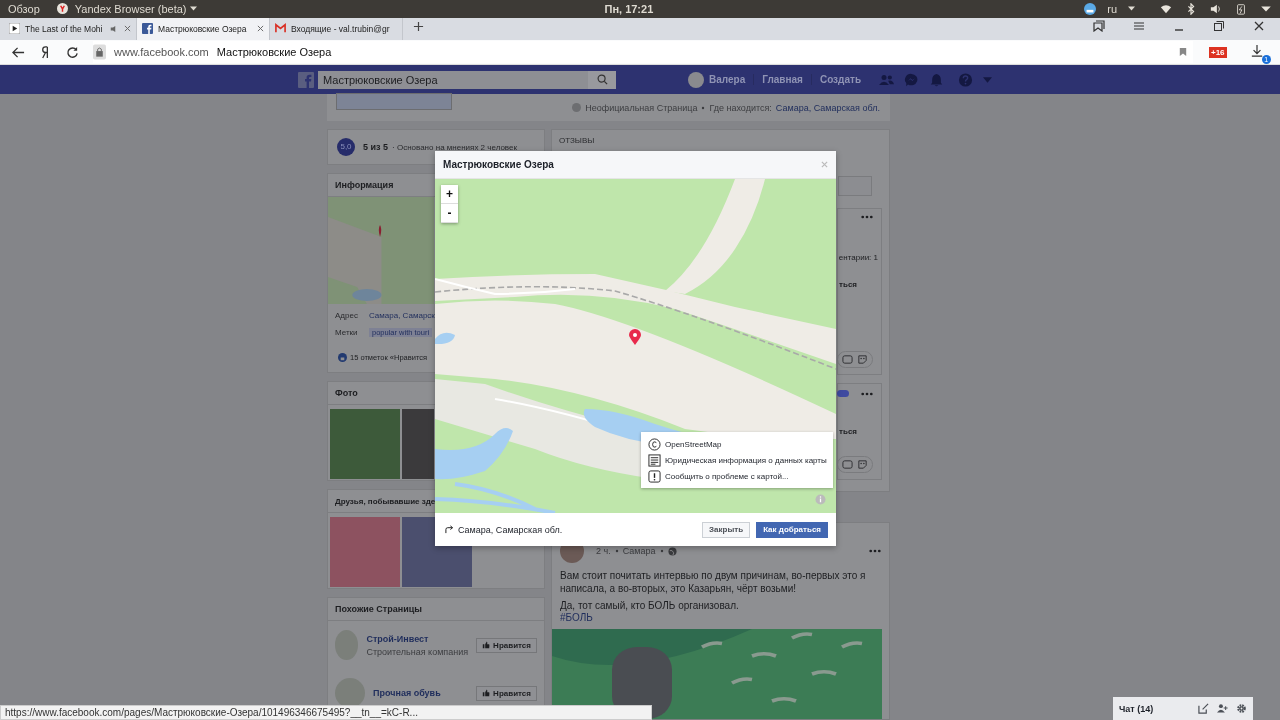 The height and width of the screenshot is (720, 1280). What do you see at coordinates (827, 107) in the screenshot?
I see `location-link: Самара, Самарская обл.` at bounding box center [827, 107].